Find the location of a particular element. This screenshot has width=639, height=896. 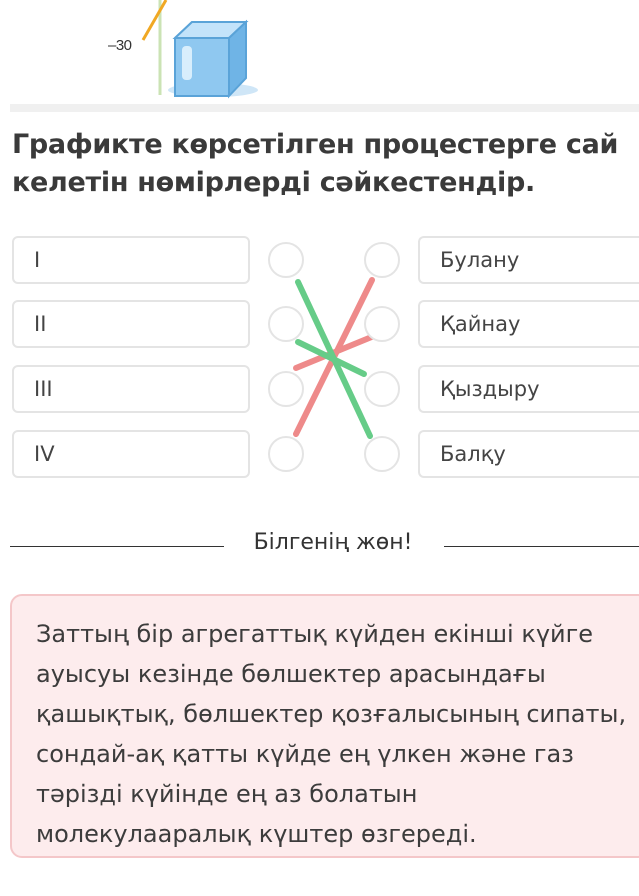

connection-line-iii-qainau is located at coordinates (335, 352).